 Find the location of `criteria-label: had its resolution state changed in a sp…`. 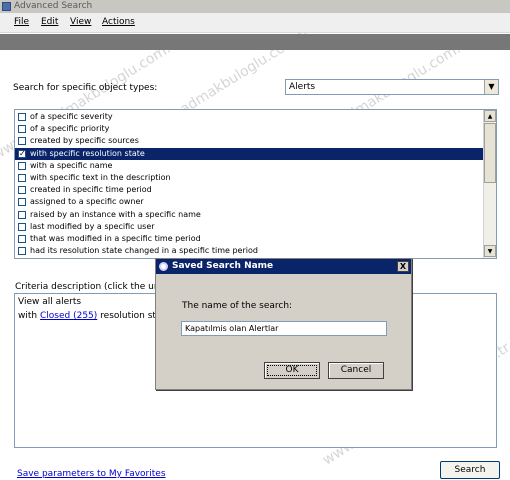

criteria-label: had its resolution state changed in a sp… is located at coordinates (144, 251).